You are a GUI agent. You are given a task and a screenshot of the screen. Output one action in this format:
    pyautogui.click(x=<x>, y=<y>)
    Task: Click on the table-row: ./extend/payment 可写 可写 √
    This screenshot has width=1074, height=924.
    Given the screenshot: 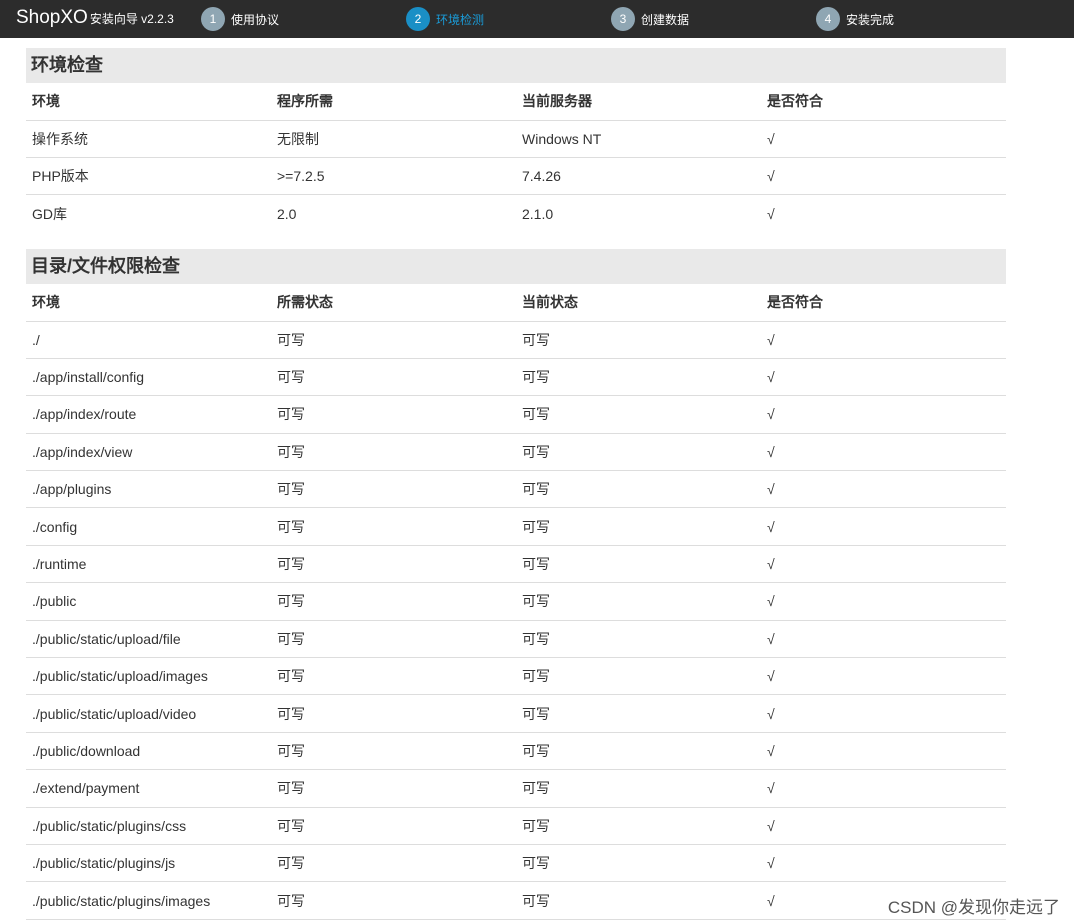 What is the action you would take?
    pyautogui.click(x=516, y=788)
    